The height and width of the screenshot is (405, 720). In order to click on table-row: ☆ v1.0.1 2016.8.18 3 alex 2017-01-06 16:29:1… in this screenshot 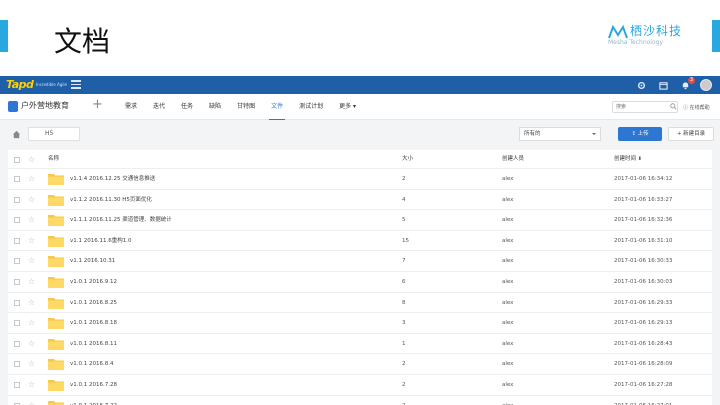, I will do `click(360, 323)`.